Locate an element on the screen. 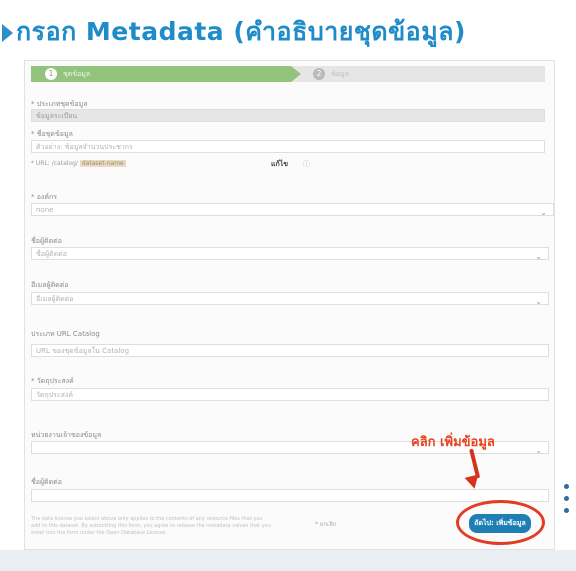 This screenshot has height=571, width=576. contact-name-label: ชื่อผู้ติดต่อ is located at coordinates (46, 241).